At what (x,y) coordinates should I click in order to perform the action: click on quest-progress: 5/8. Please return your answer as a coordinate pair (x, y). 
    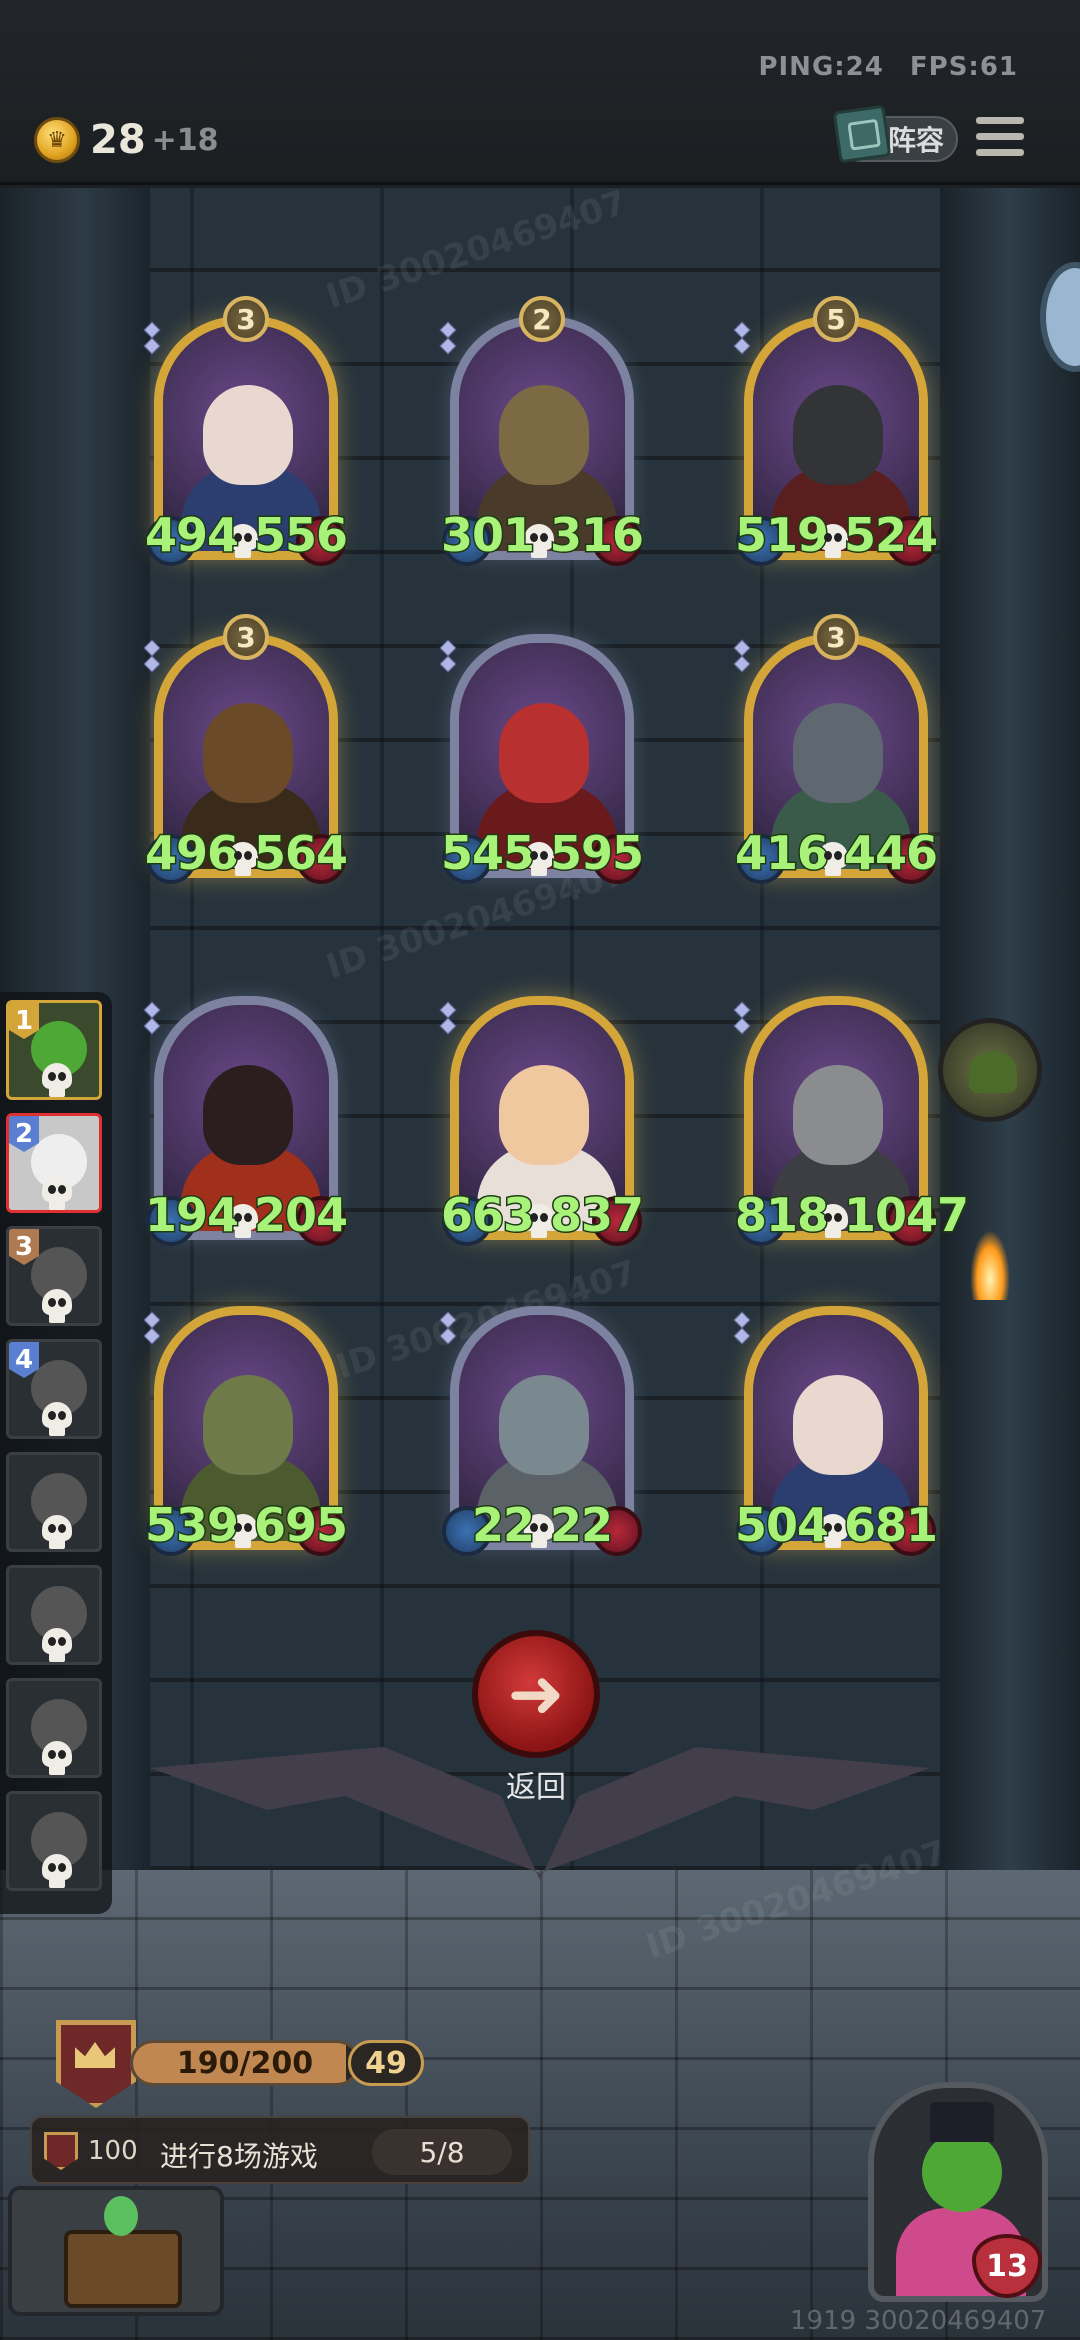
    Looking at the image, I should click on (442, 2152).